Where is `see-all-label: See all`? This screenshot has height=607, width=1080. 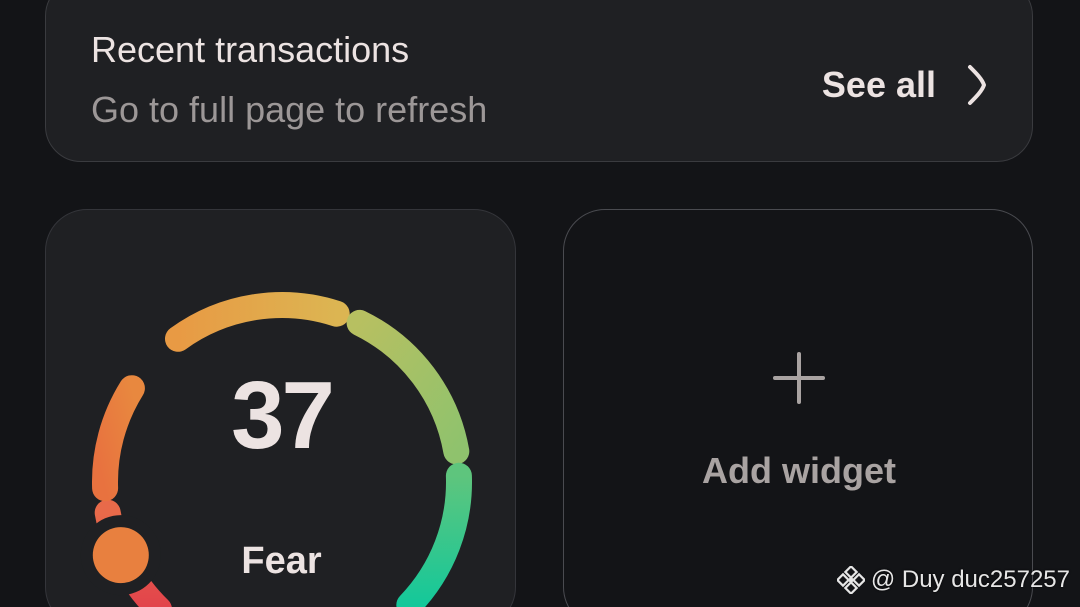
see-all-label: See all is located at coordinates (878, 84).